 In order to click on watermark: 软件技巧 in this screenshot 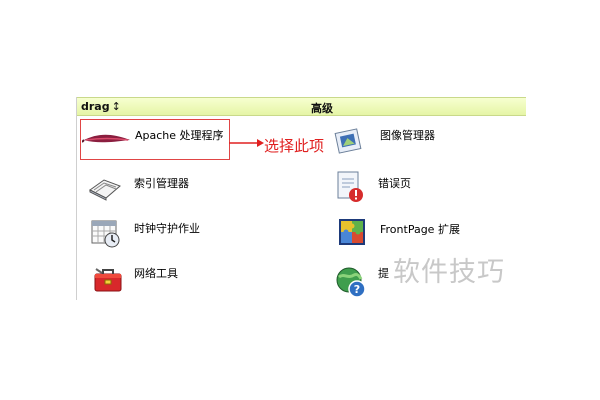, I will do `click(449, 272)`.